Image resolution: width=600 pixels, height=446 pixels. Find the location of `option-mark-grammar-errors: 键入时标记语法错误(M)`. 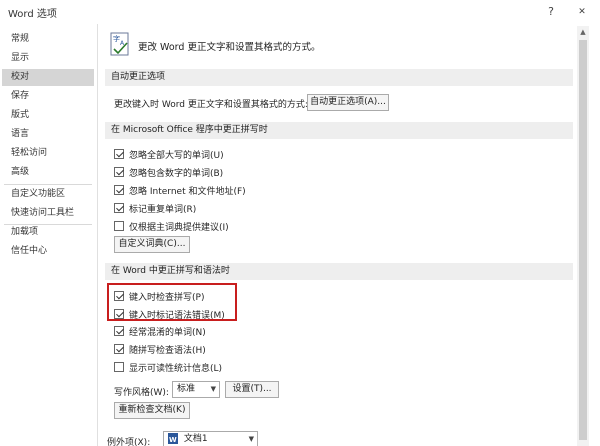

option-mark-grammar-errors: 键入时标记语法错误(M) is located at coordinates (169, 314).